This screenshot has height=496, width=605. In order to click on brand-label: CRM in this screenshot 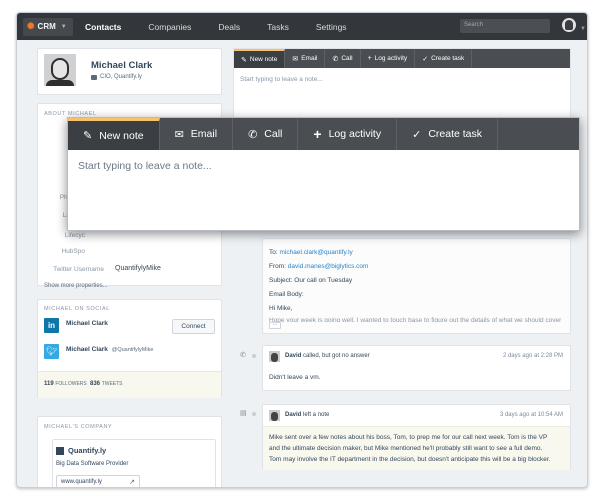, I will do `click(46, 26)`.